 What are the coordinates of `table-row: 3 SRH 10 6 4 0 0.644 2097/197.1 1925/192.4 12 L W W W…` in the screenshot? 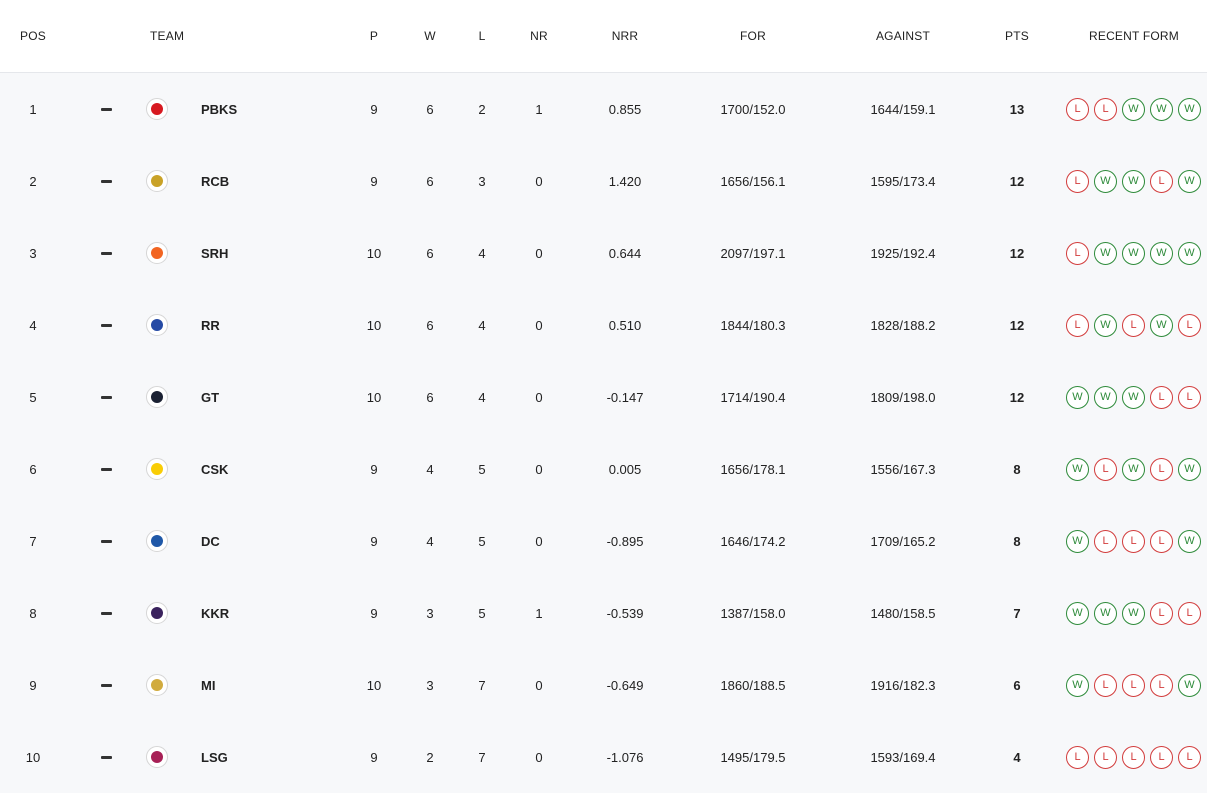 It's located at (603, 253).